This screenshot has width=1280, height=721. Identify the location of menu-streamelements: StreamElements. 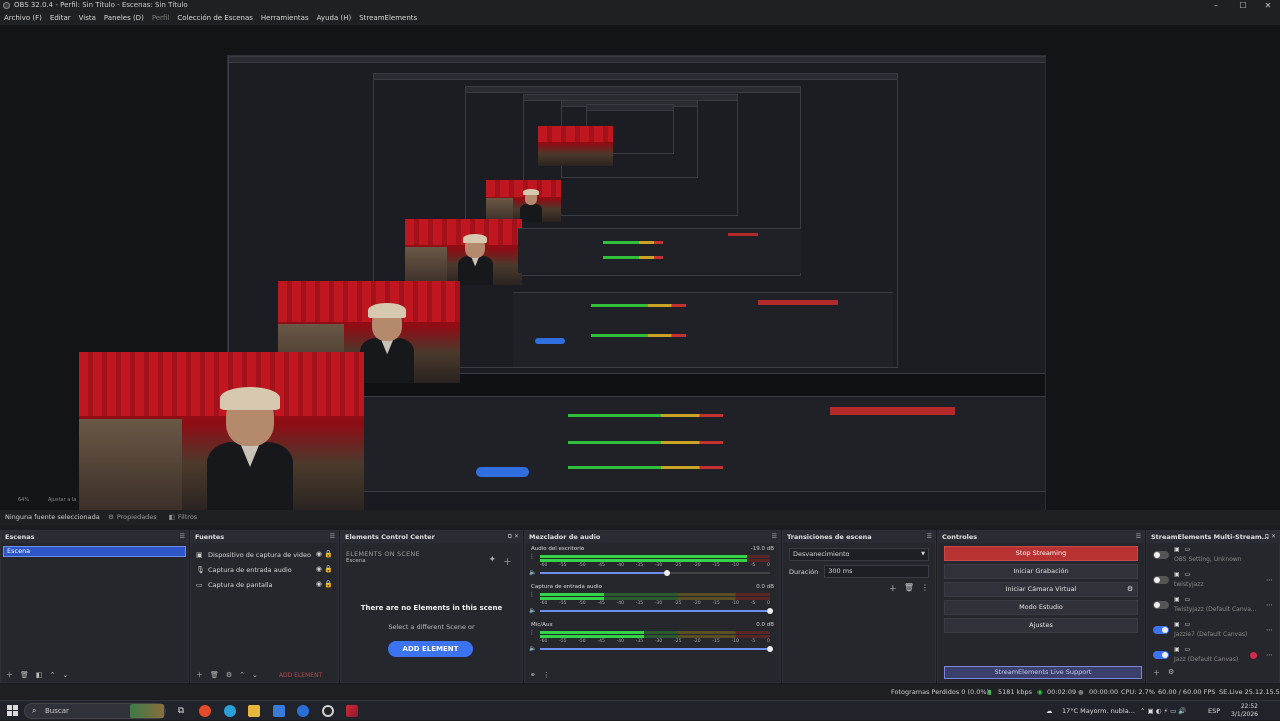
(388, 18).